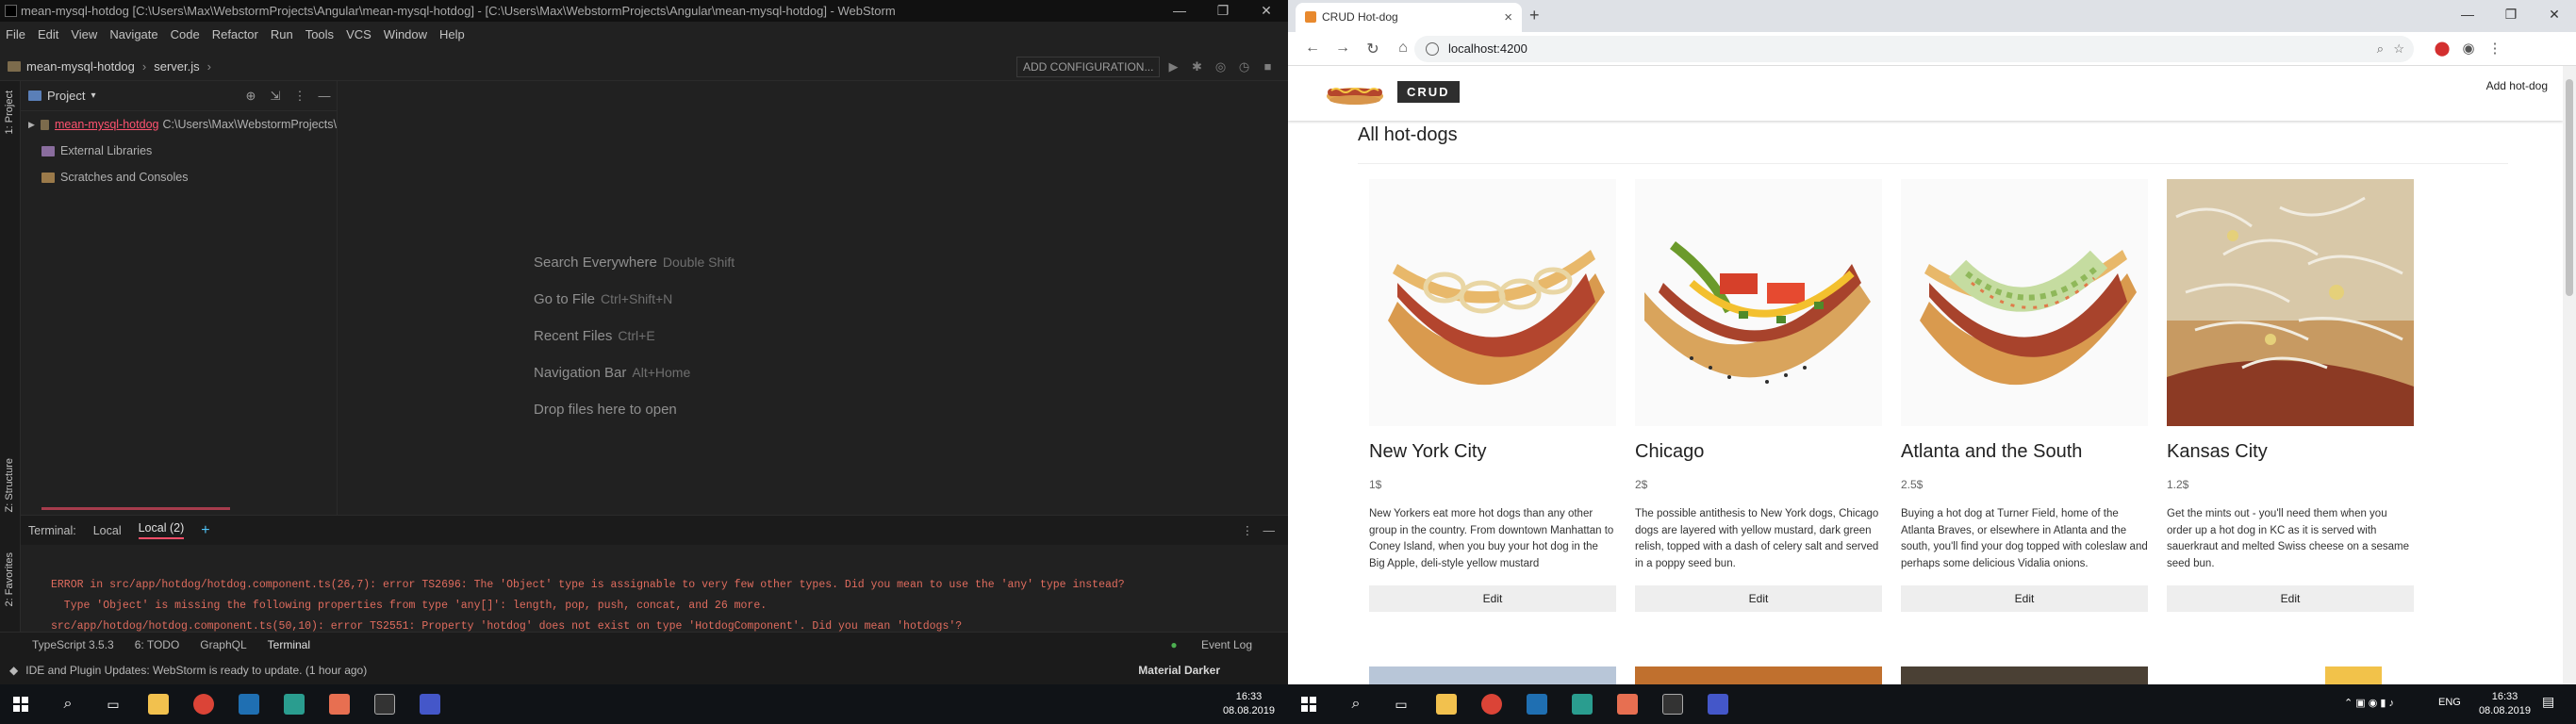  Describe the element at coordinates (107, 530) in the screenshot. I see `terminal-tab-local: Local` at that location.